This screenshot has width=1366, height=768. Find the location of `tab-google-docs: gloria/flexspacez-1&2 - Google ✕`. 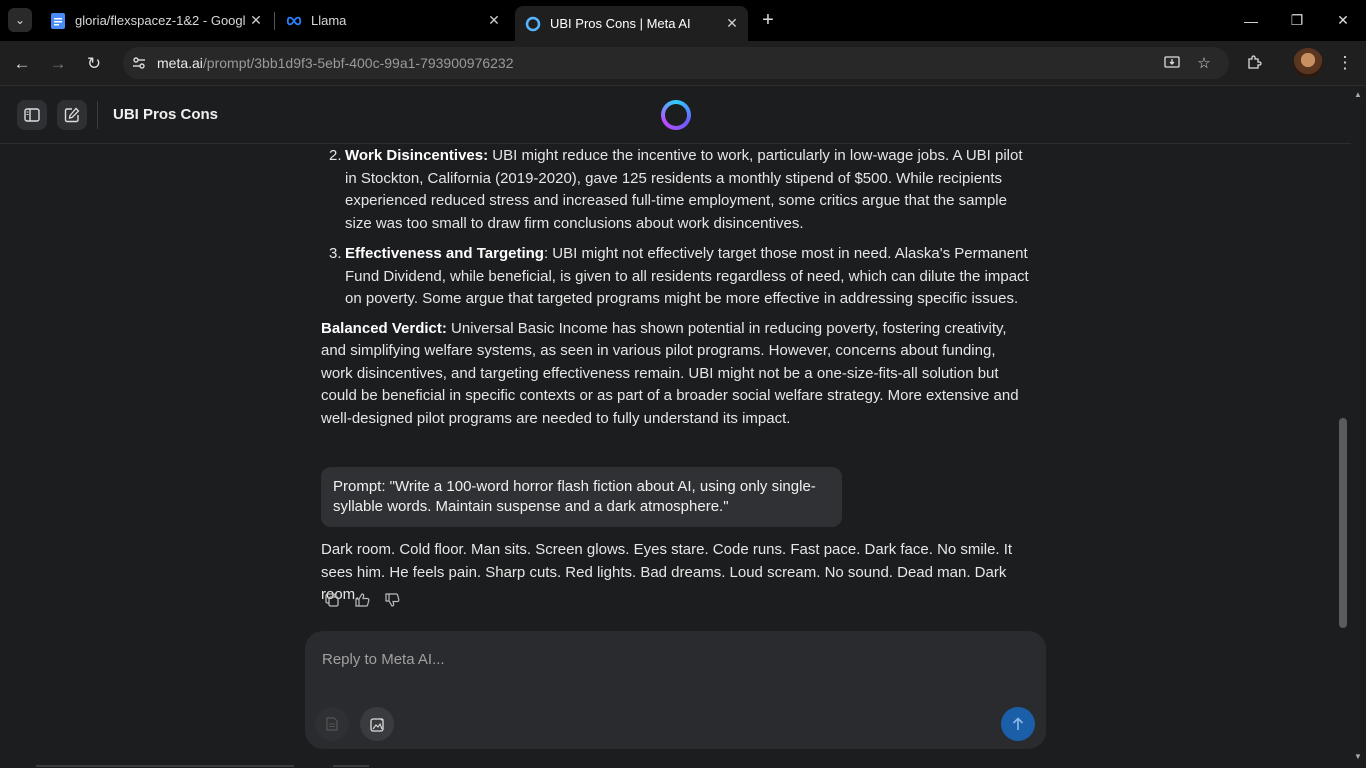

tab-google-docs: gloria/flexspacez-1&2 - Google ✕ is located at coordinates (156, 20).